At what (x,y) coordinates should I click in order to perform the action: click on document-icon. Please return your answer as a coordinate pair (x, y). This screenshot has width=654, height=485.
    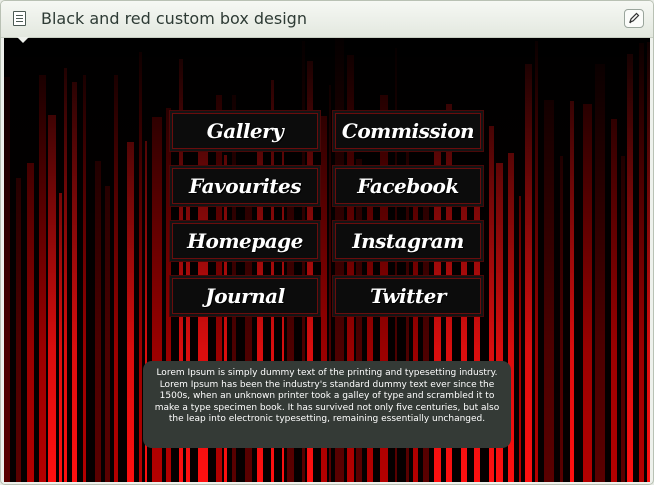
    Looking at the image, I should click on (19, 18).